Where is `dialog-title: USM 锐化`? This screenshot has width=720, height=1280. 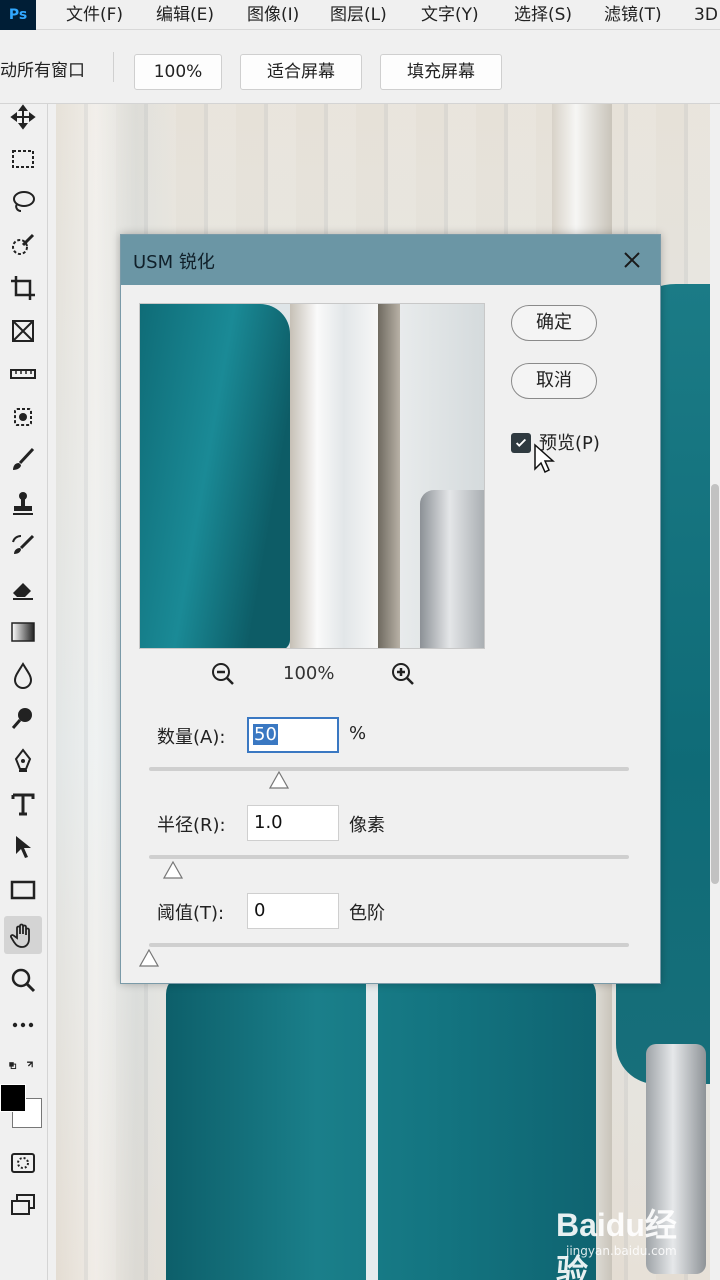
dialog-title: USM 锐化 is located at coordinates (174, 262).